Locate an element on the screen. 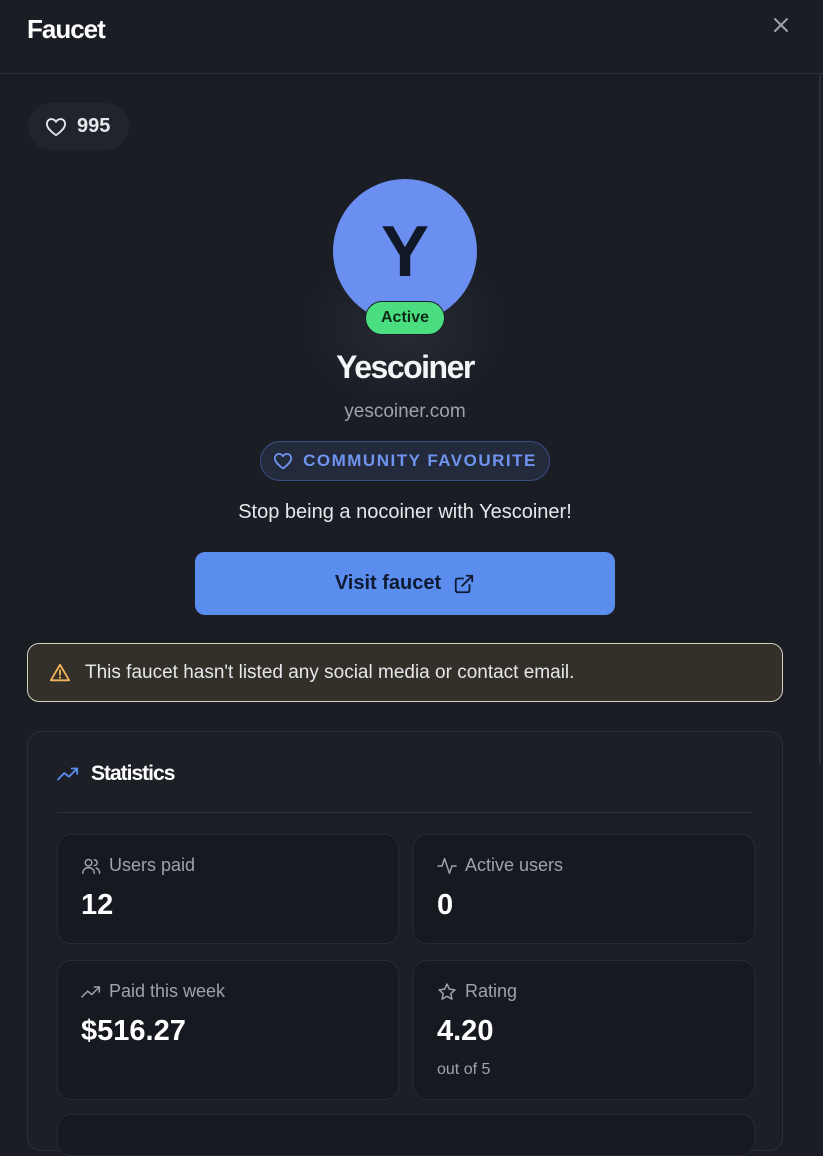 The height and width of the screenshot is (1156, 823). stat-value: 12 is located at coordinates (97, 905).